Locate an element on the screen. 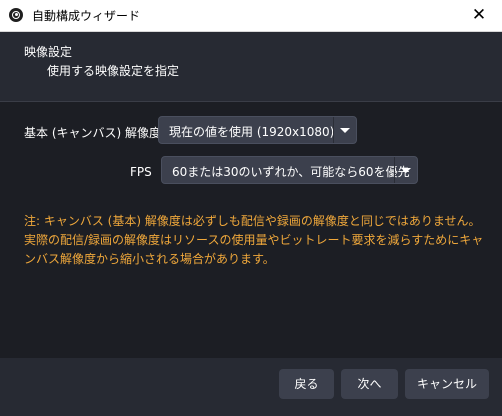 Image resolution: width=502 pixels, height=416 pixels. cancel-button: キャンセル is located at coordinates (447, 384).